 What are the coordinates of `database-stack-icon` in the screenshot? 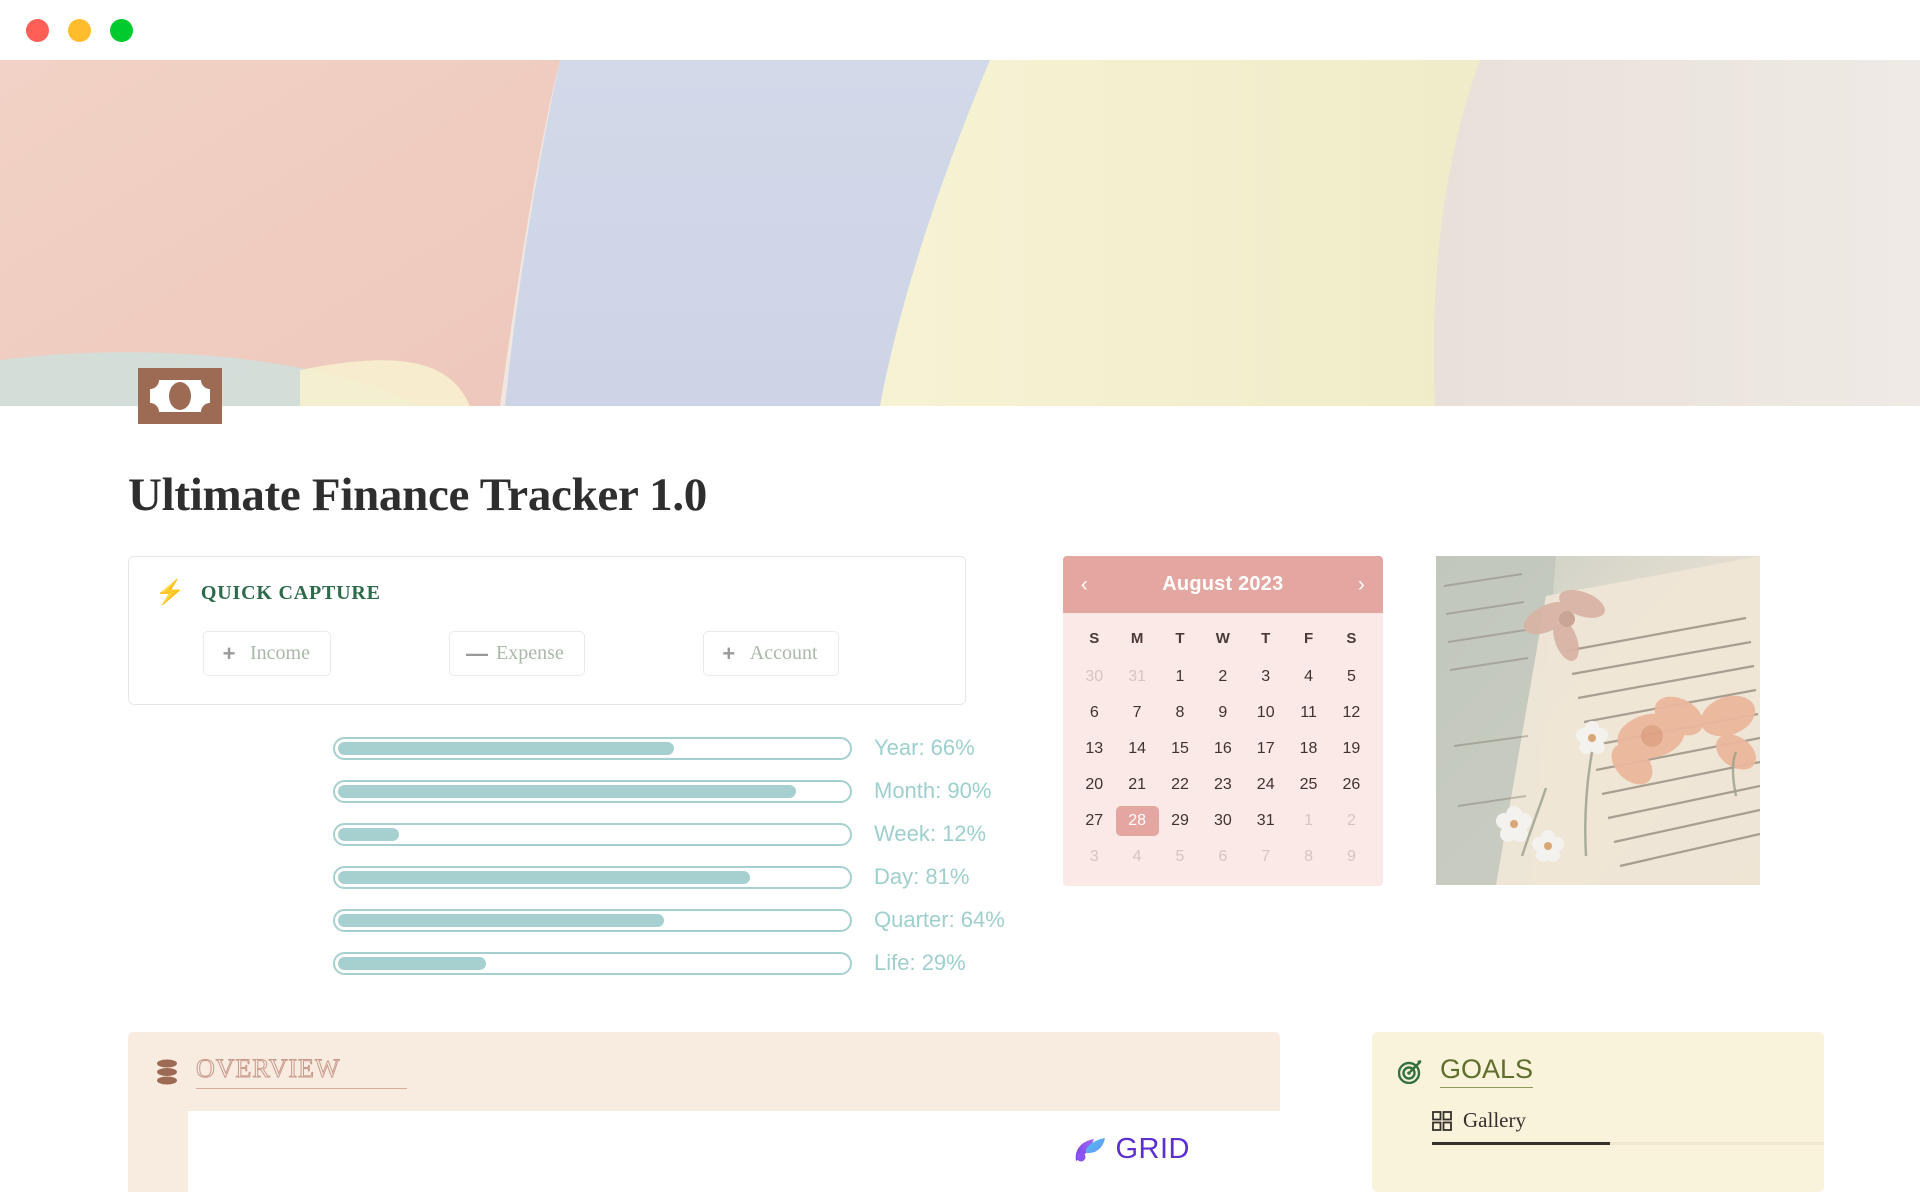 It's located at (167, 1071).